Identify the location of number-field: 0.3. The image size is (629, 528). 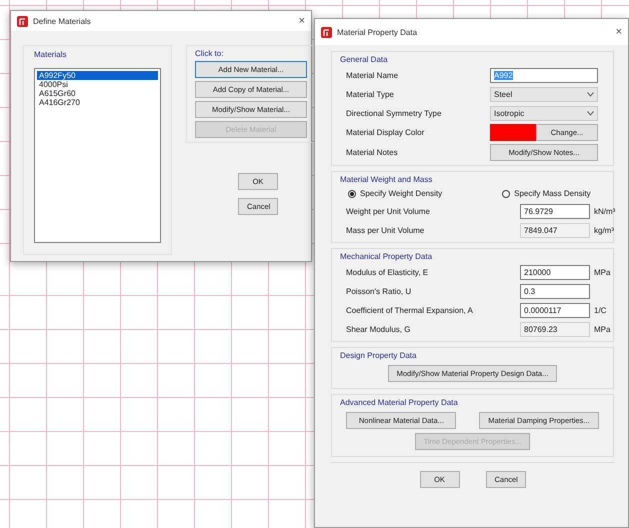
(555, 291).